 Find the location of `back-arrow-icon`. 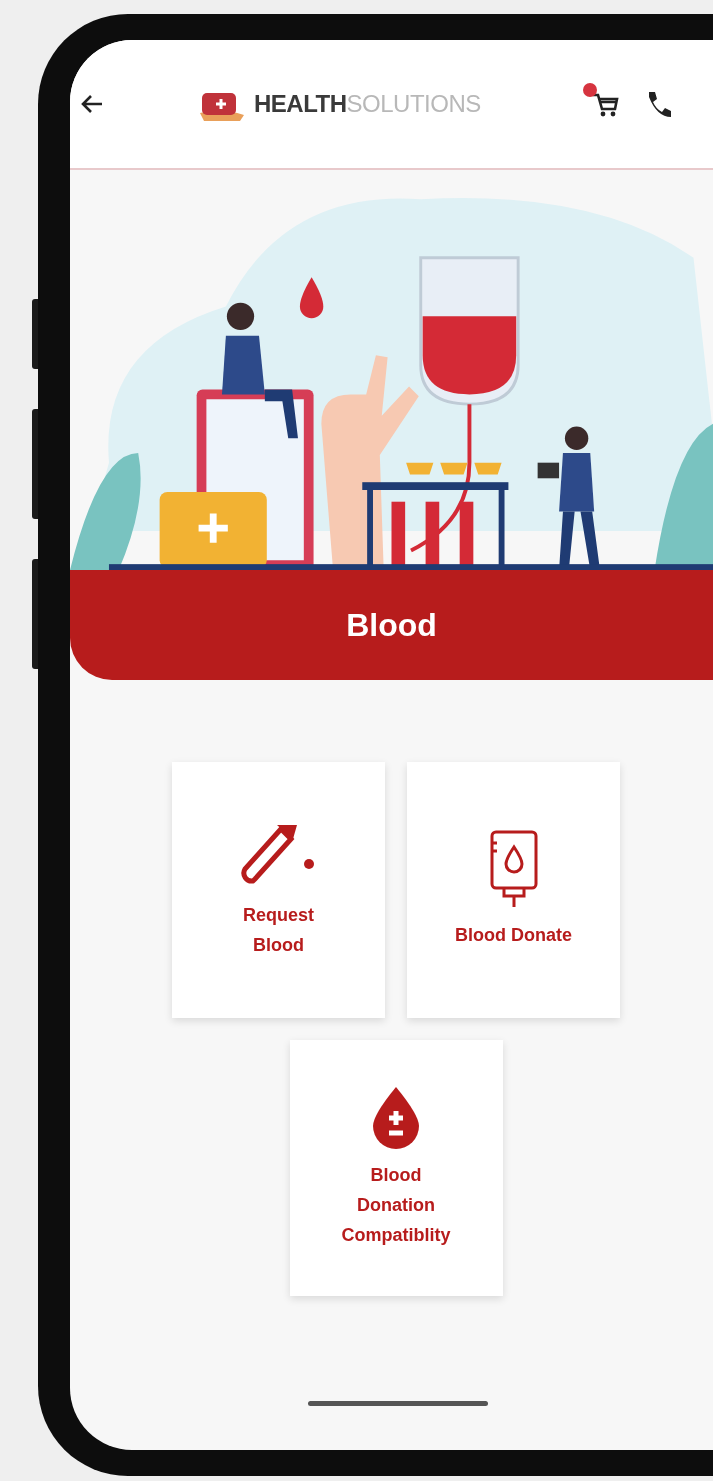

back-arrow-icon is located at coordinates (92, 104).